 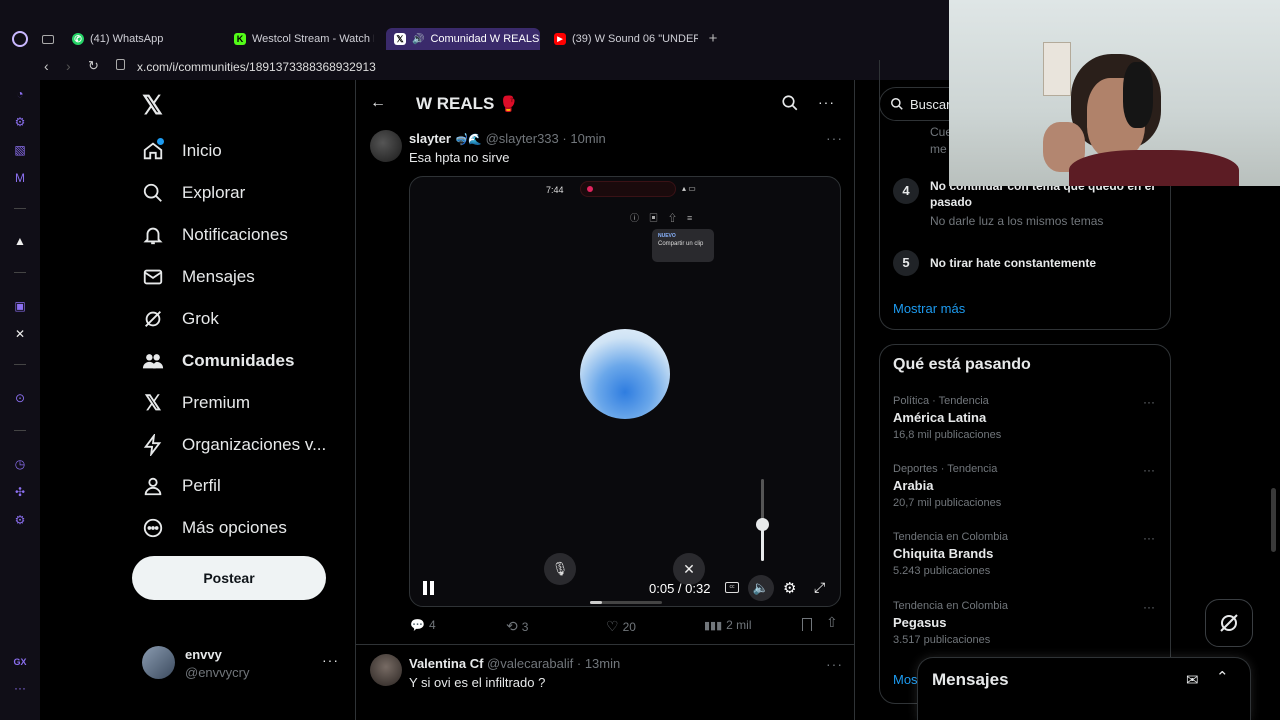 What do you see at coordinates (762, 524) in the screenshot?
I see `volume-knob` at bounding box center [762, 524].